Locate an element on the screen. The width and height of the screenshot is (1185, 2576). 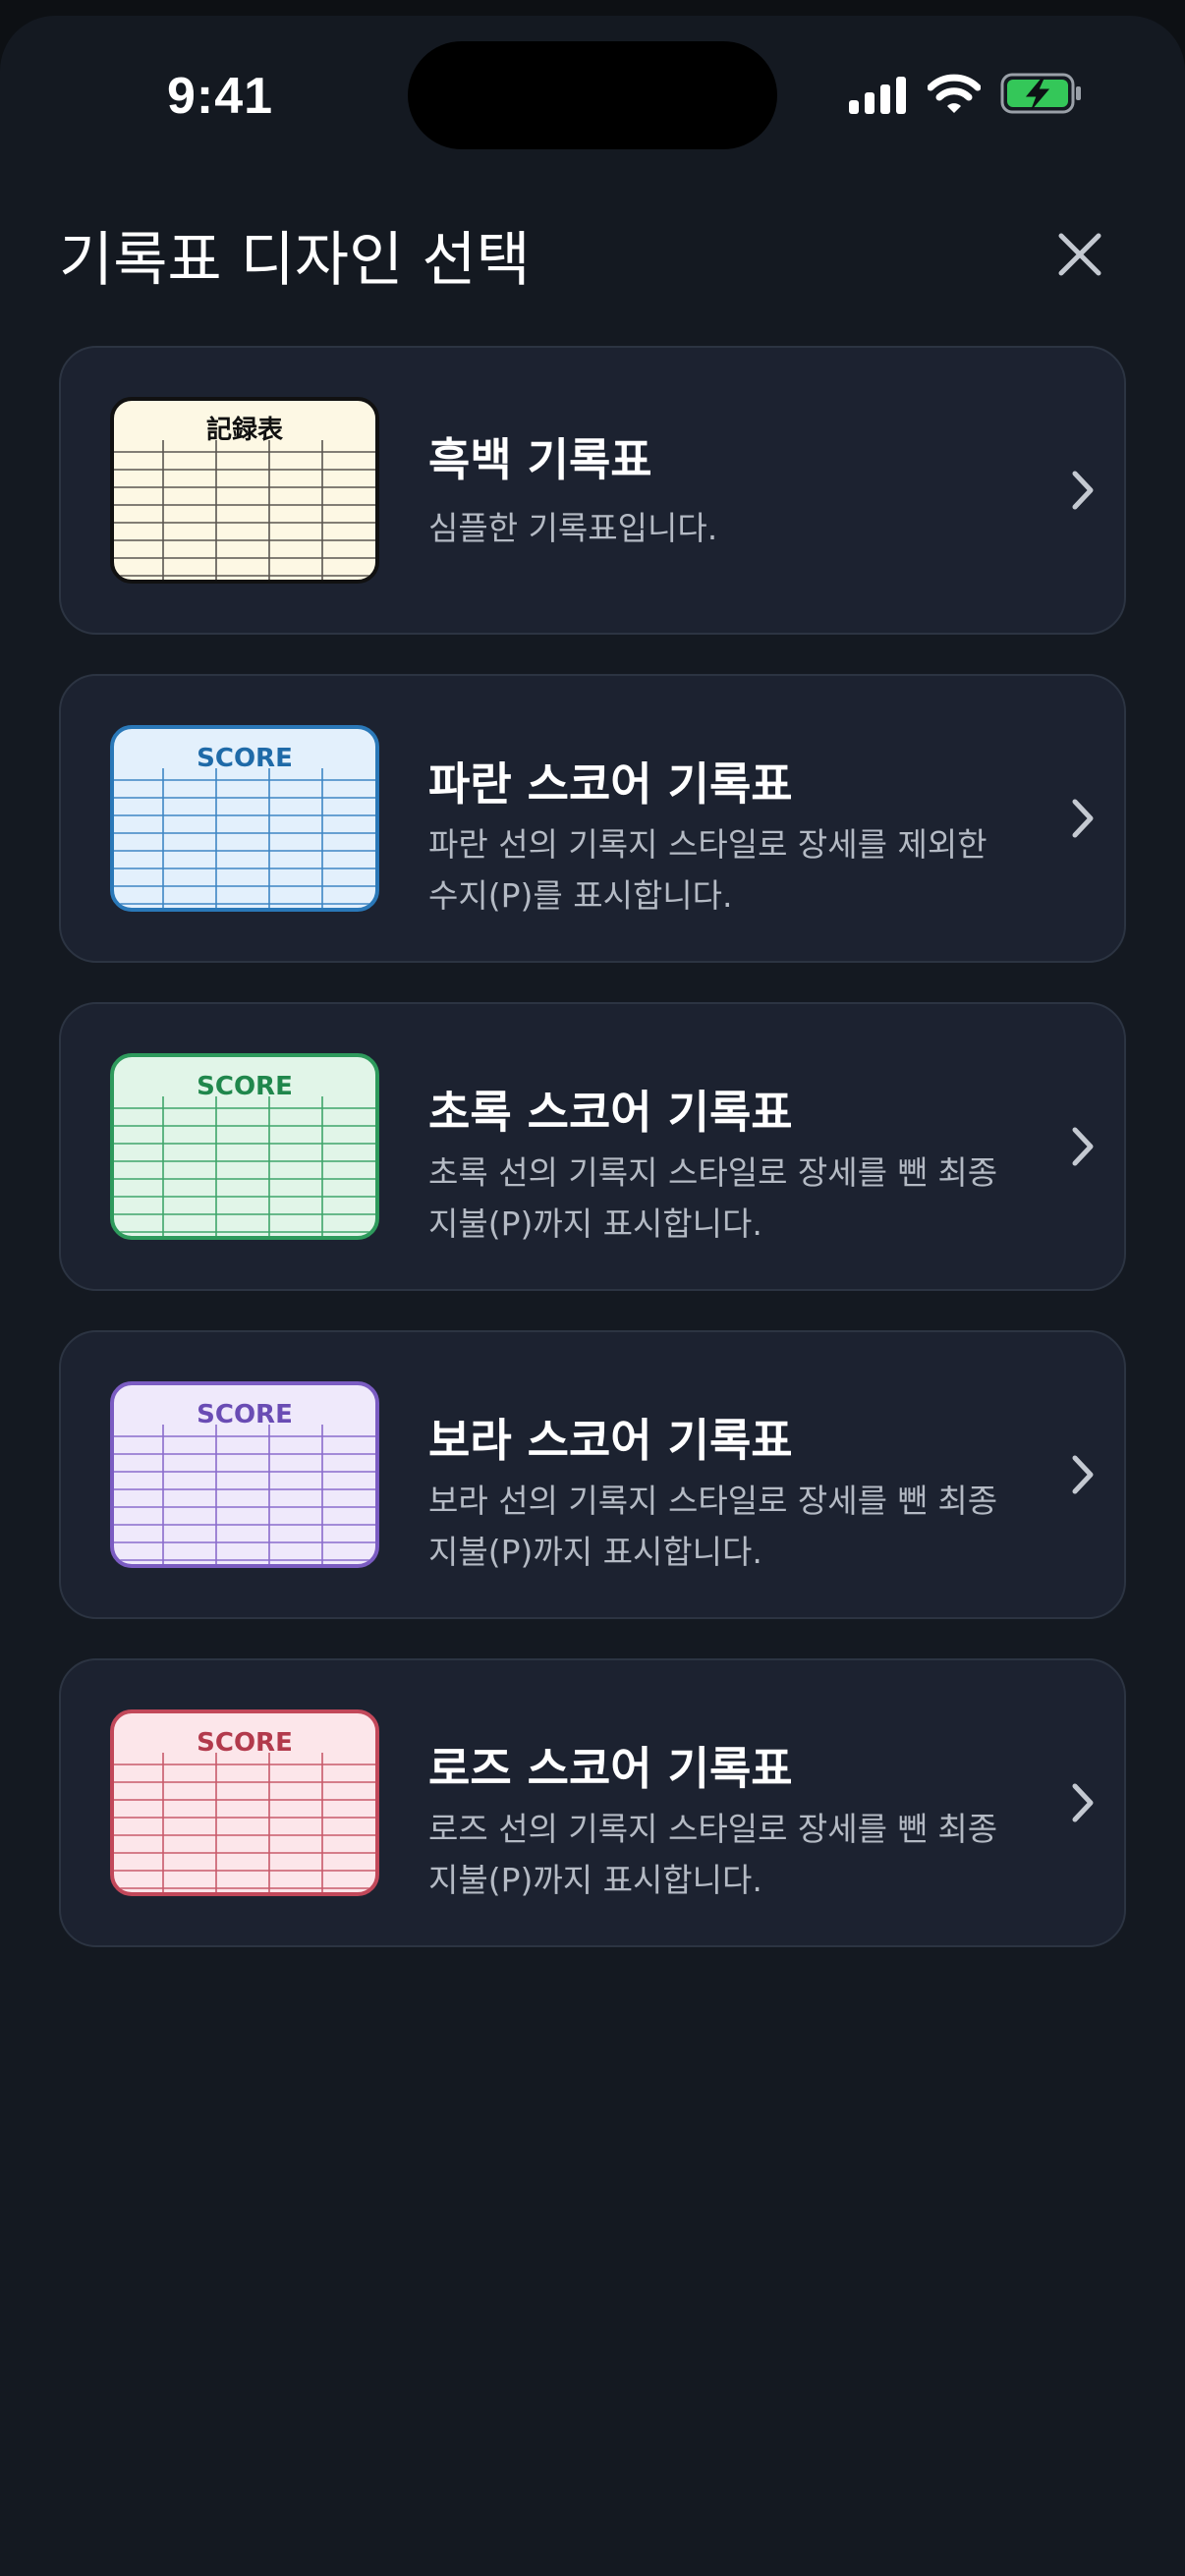
design-description: 보라 선의 기록지 스타일로 장세를 뺀 최종 지불(P)까지 표시합니다. is located at coordinates (713, 1526).